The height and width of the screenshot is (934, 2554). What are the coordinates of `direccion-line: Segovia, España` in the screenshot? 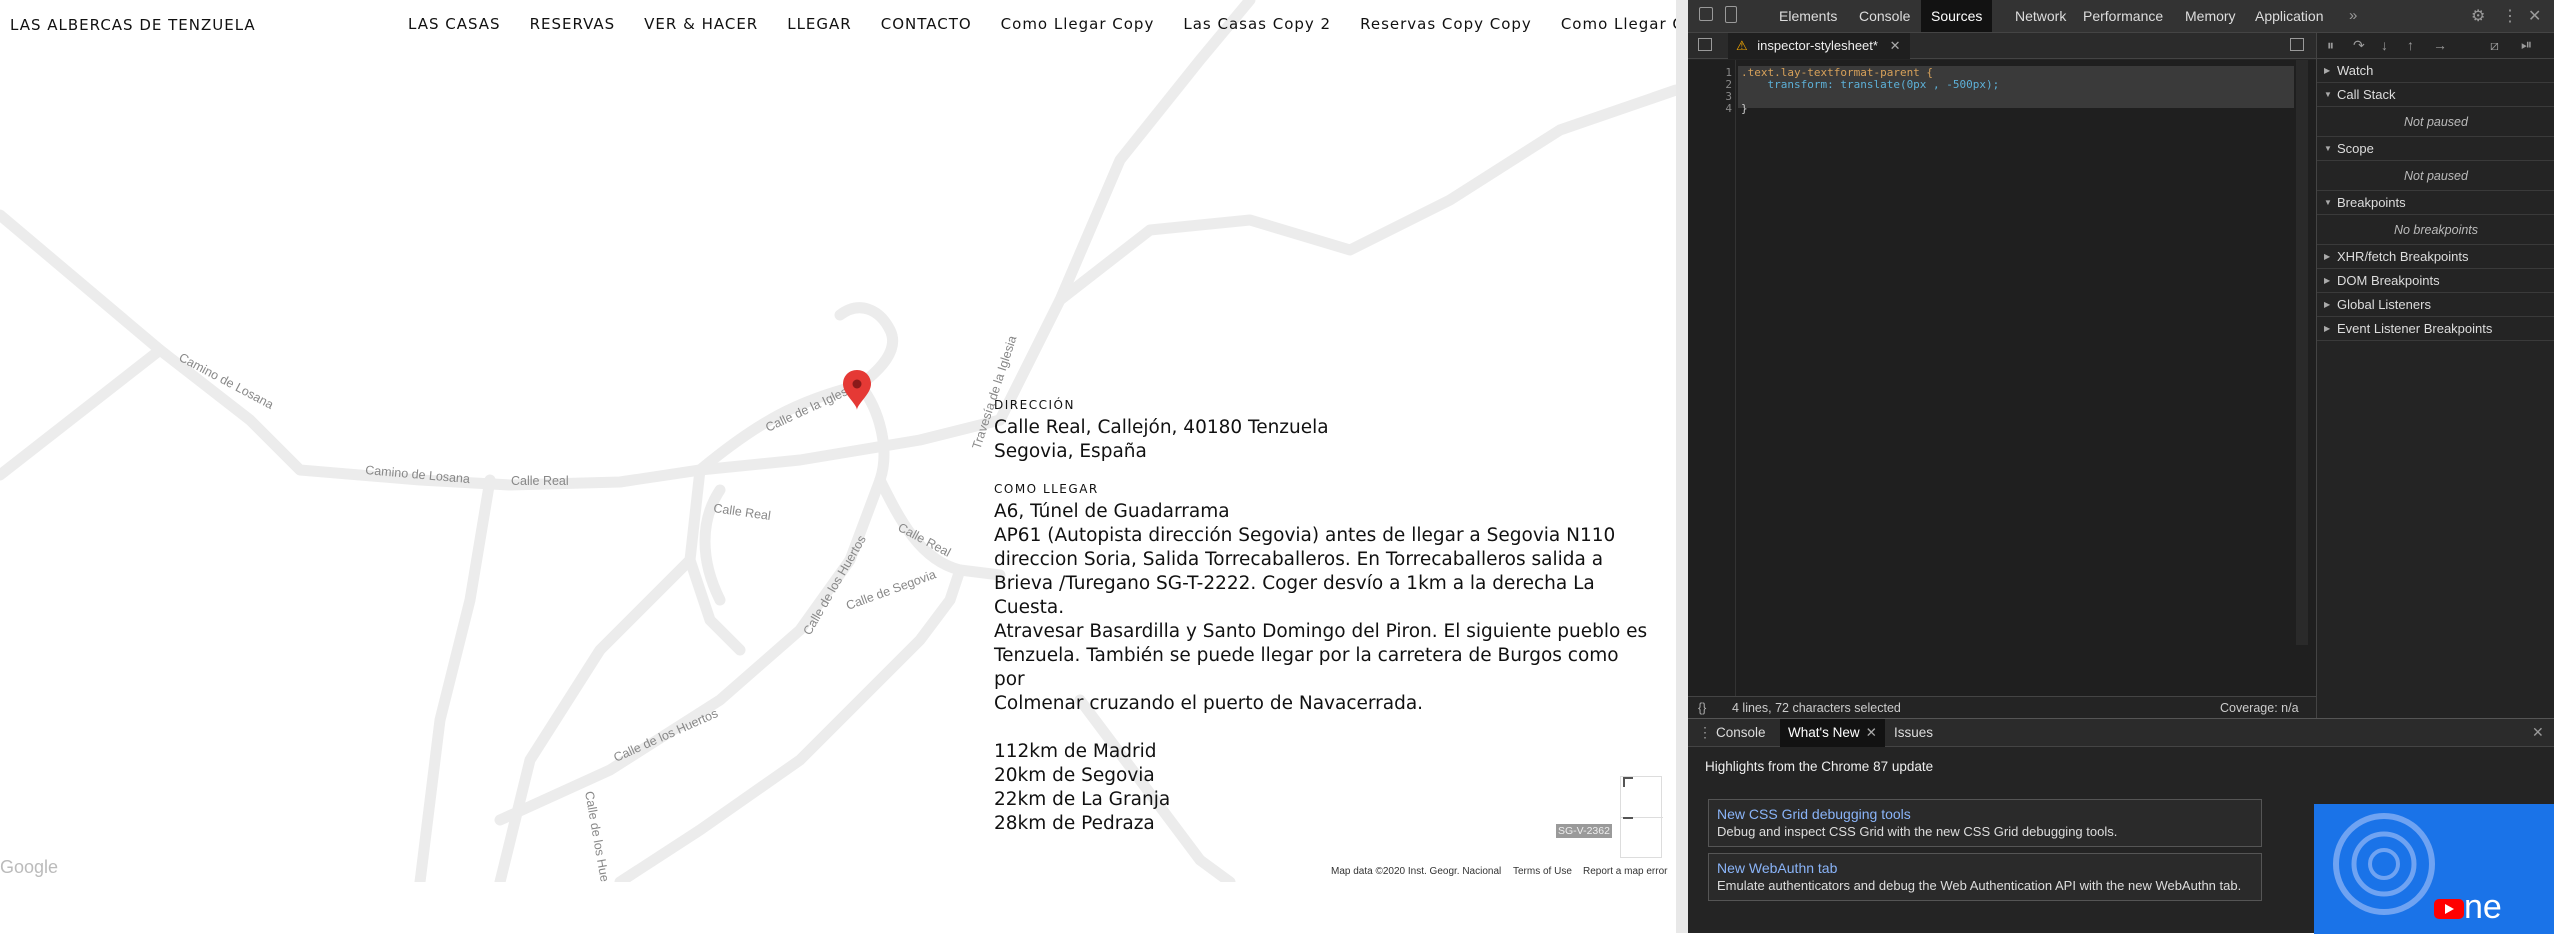 It's located at (1070, 451).